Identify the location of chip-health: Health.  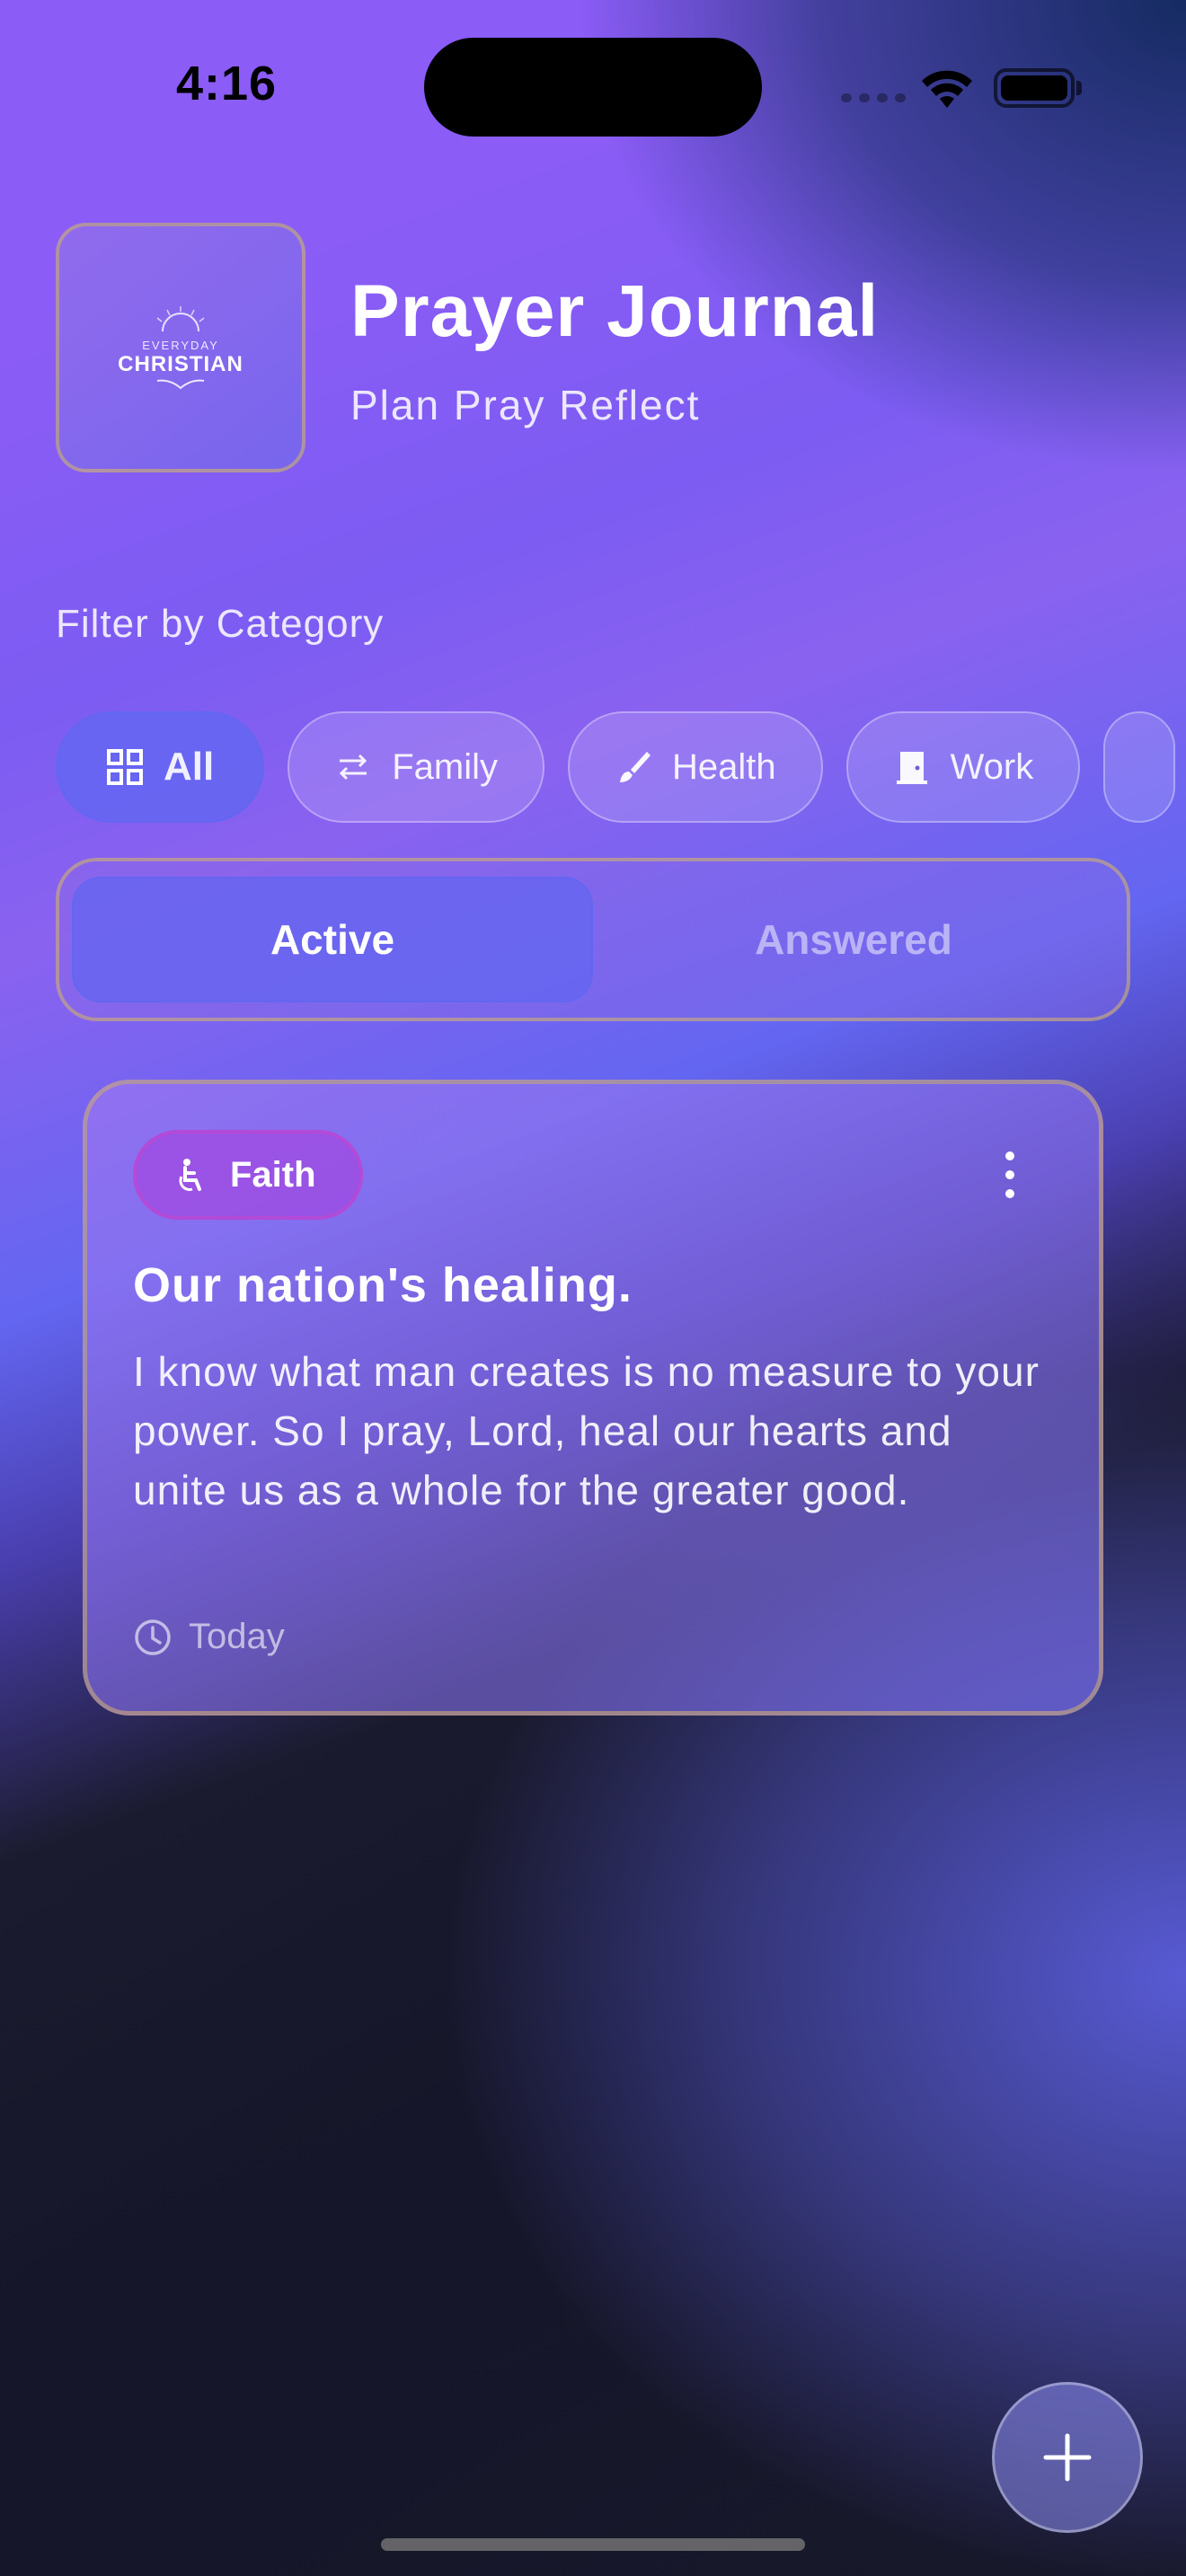
(695, 767).